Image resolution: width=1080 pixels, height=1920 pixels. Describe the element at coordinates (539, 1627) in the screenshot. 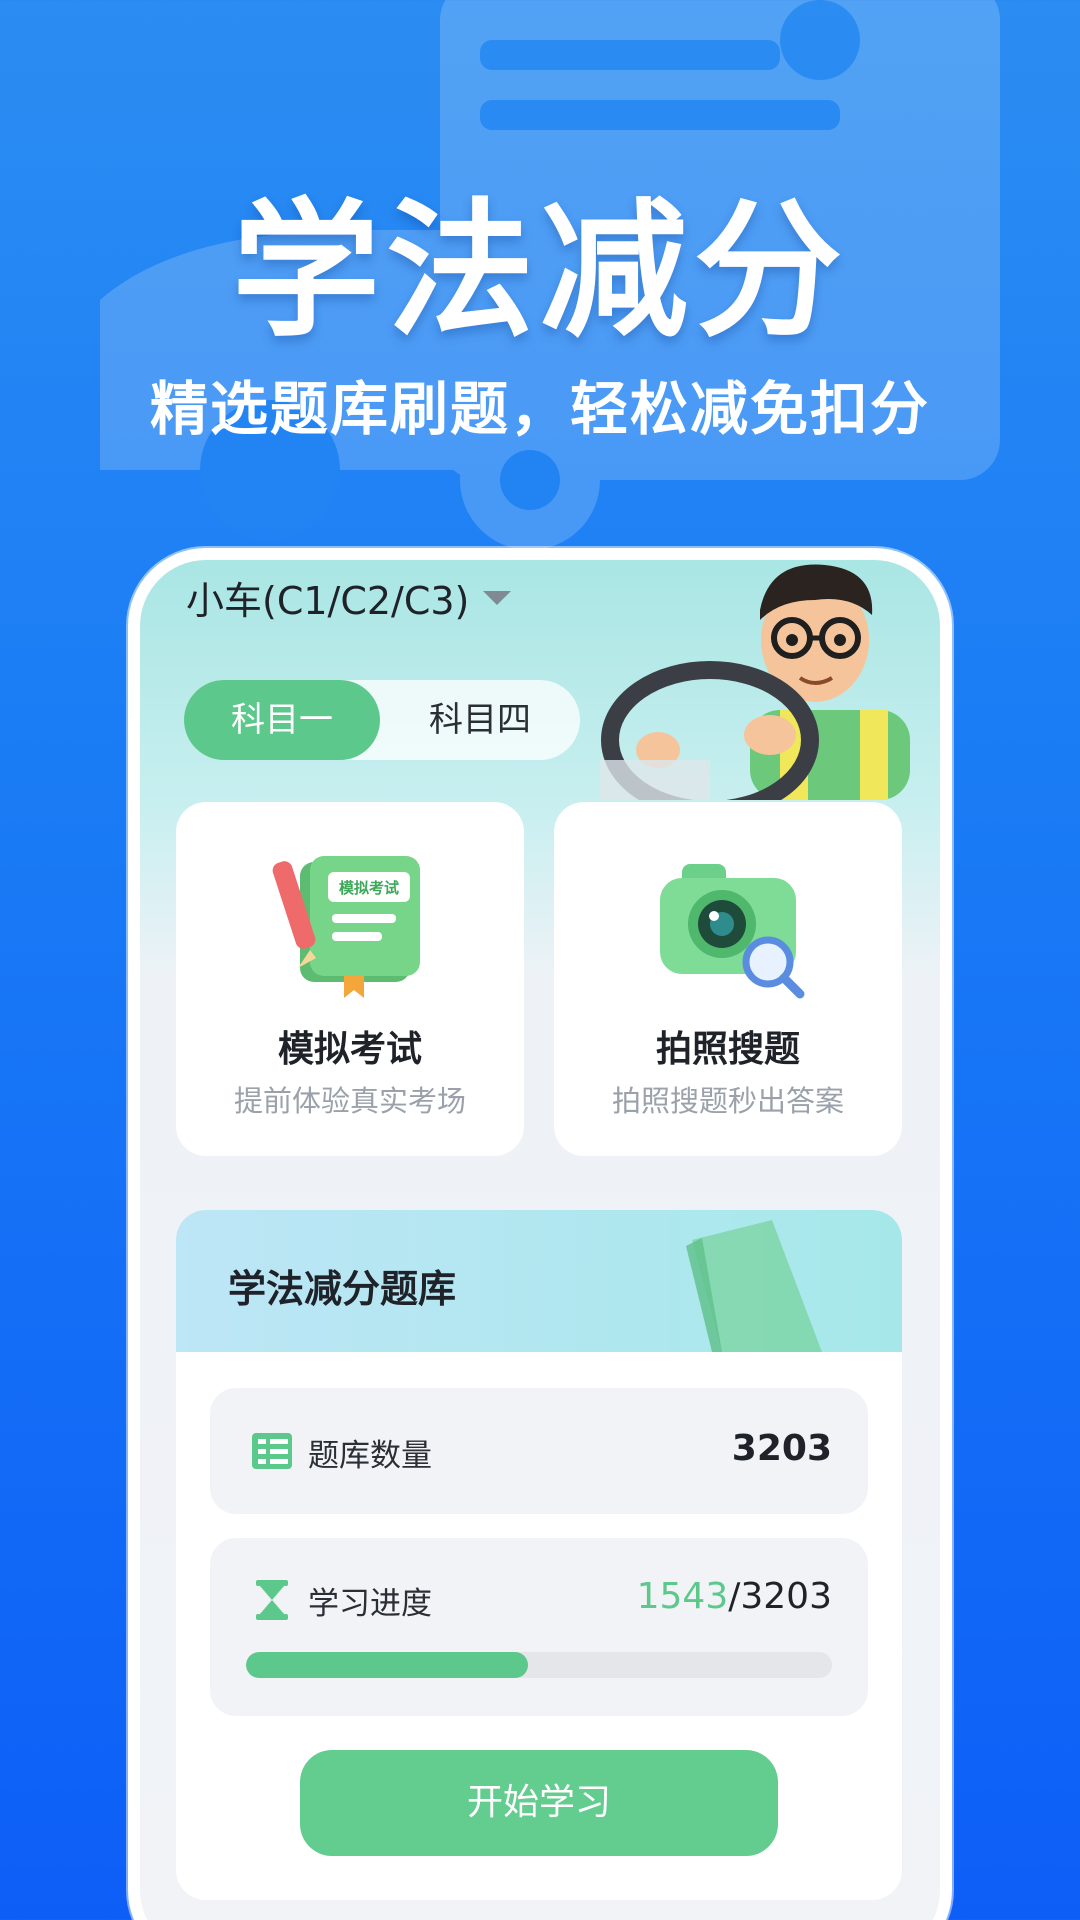

I see `study-progress-row: 学习进度 1543/3203` at that location.